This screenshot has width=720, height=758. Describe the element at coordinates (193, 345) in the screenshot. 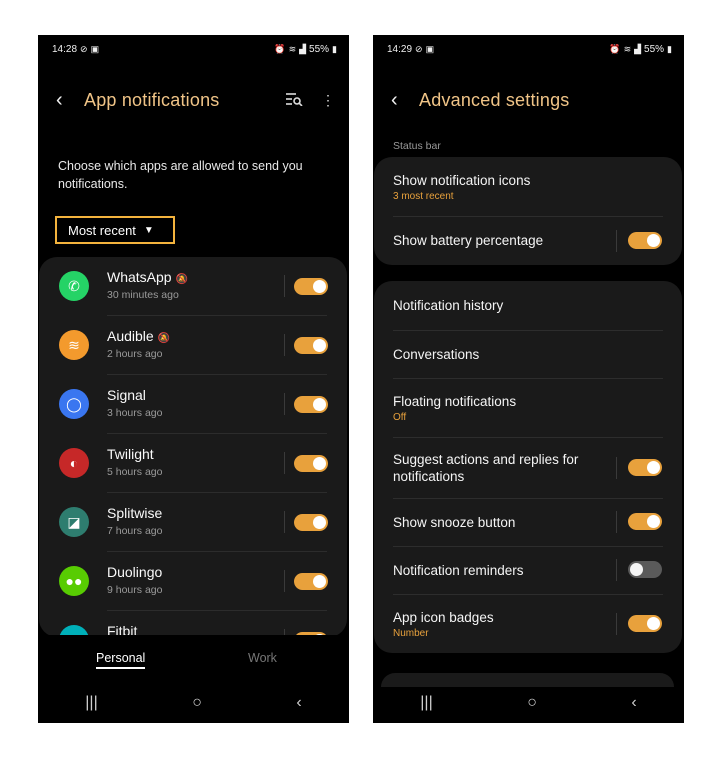

I see `app-row-audible: ≋ Audible 🔕 2 hours ago` at that location.